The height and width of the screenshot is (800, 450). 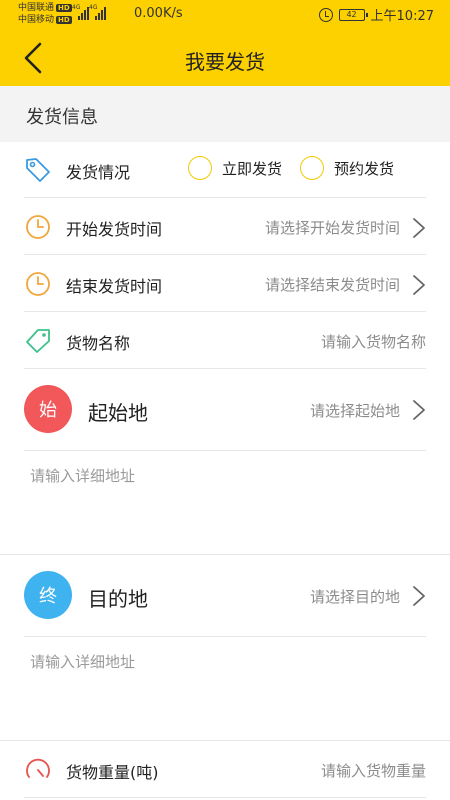 What do you see at coordinates (98, 343) in the screenshot?
I see `goods-name-label: 货物名称` at bounding box center [98, 343].